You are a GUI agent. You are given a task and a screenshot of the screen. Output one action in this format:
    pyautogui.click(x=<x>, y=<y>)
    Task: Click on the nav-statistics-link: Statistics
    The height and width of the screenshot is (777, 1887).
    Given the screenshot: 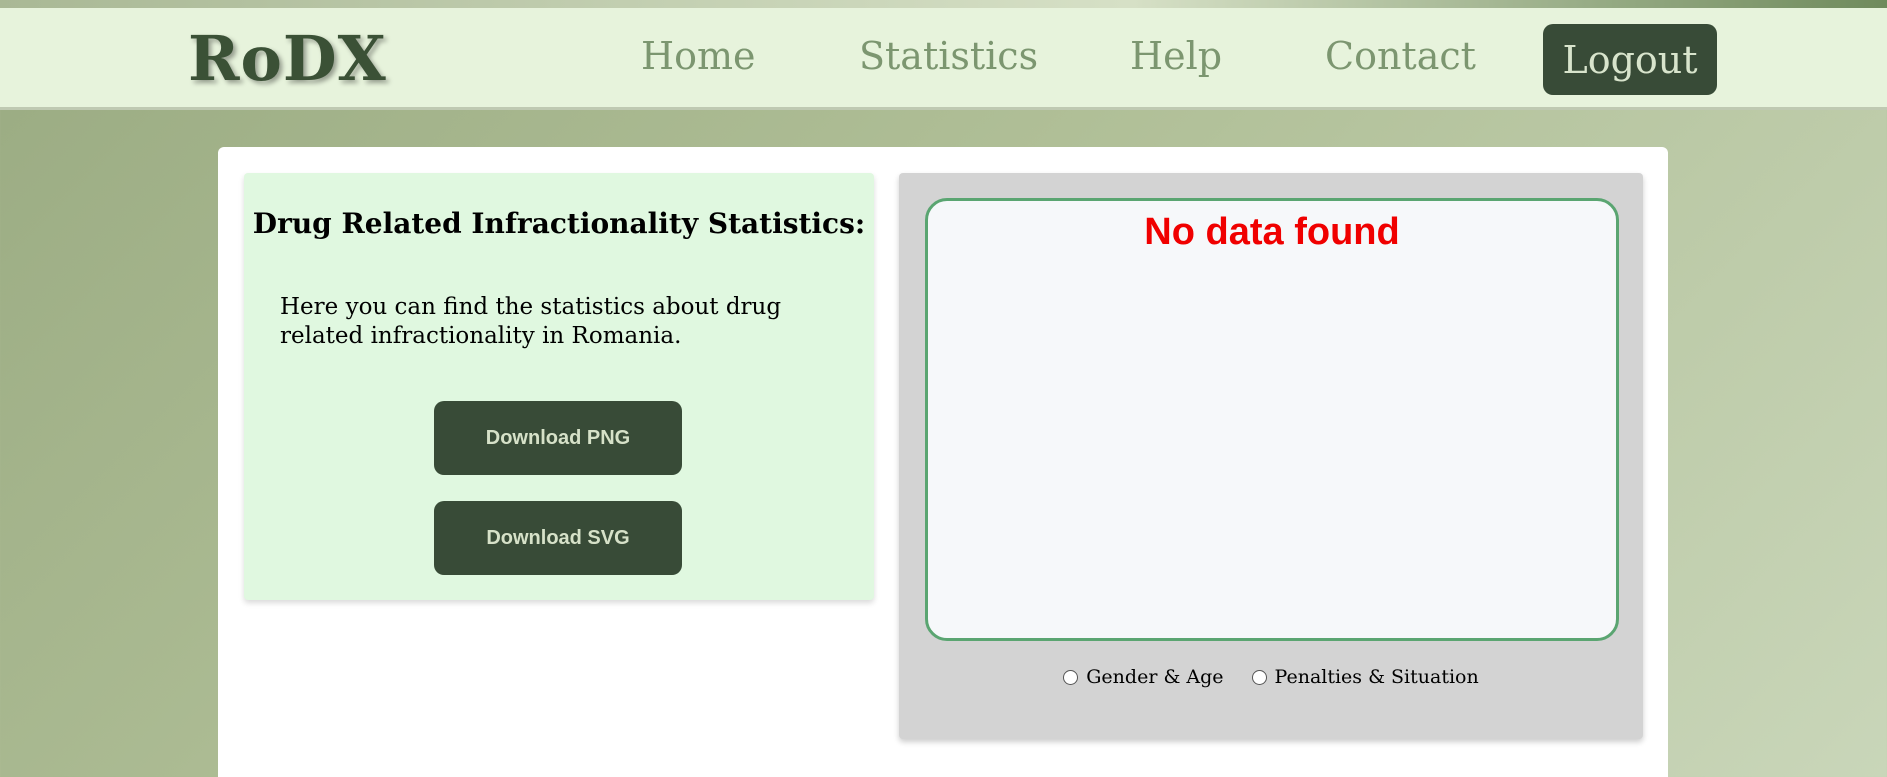 What is the action you would take?
    pyautogui.click(x=948, y=56)
    